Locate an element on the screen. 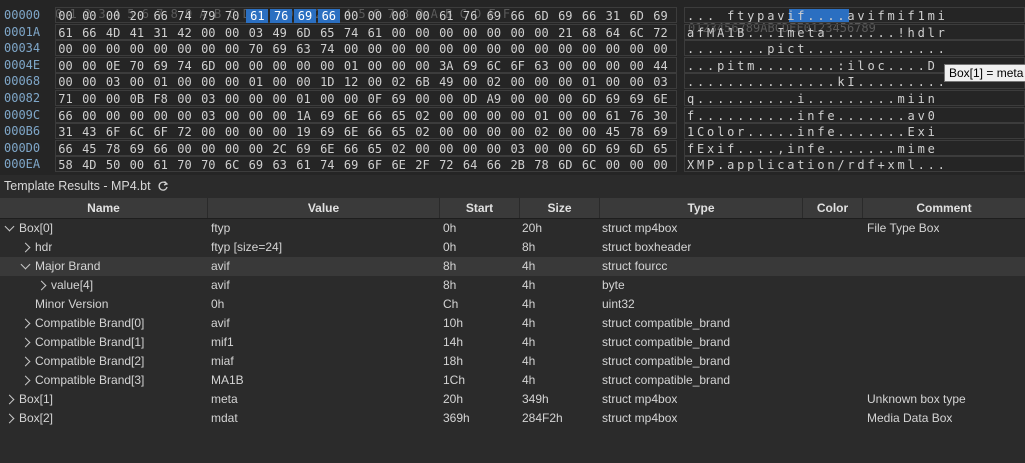  table-row: Major Brand avif 8h 4h struct fourcc is located at coordinates (512, 266).